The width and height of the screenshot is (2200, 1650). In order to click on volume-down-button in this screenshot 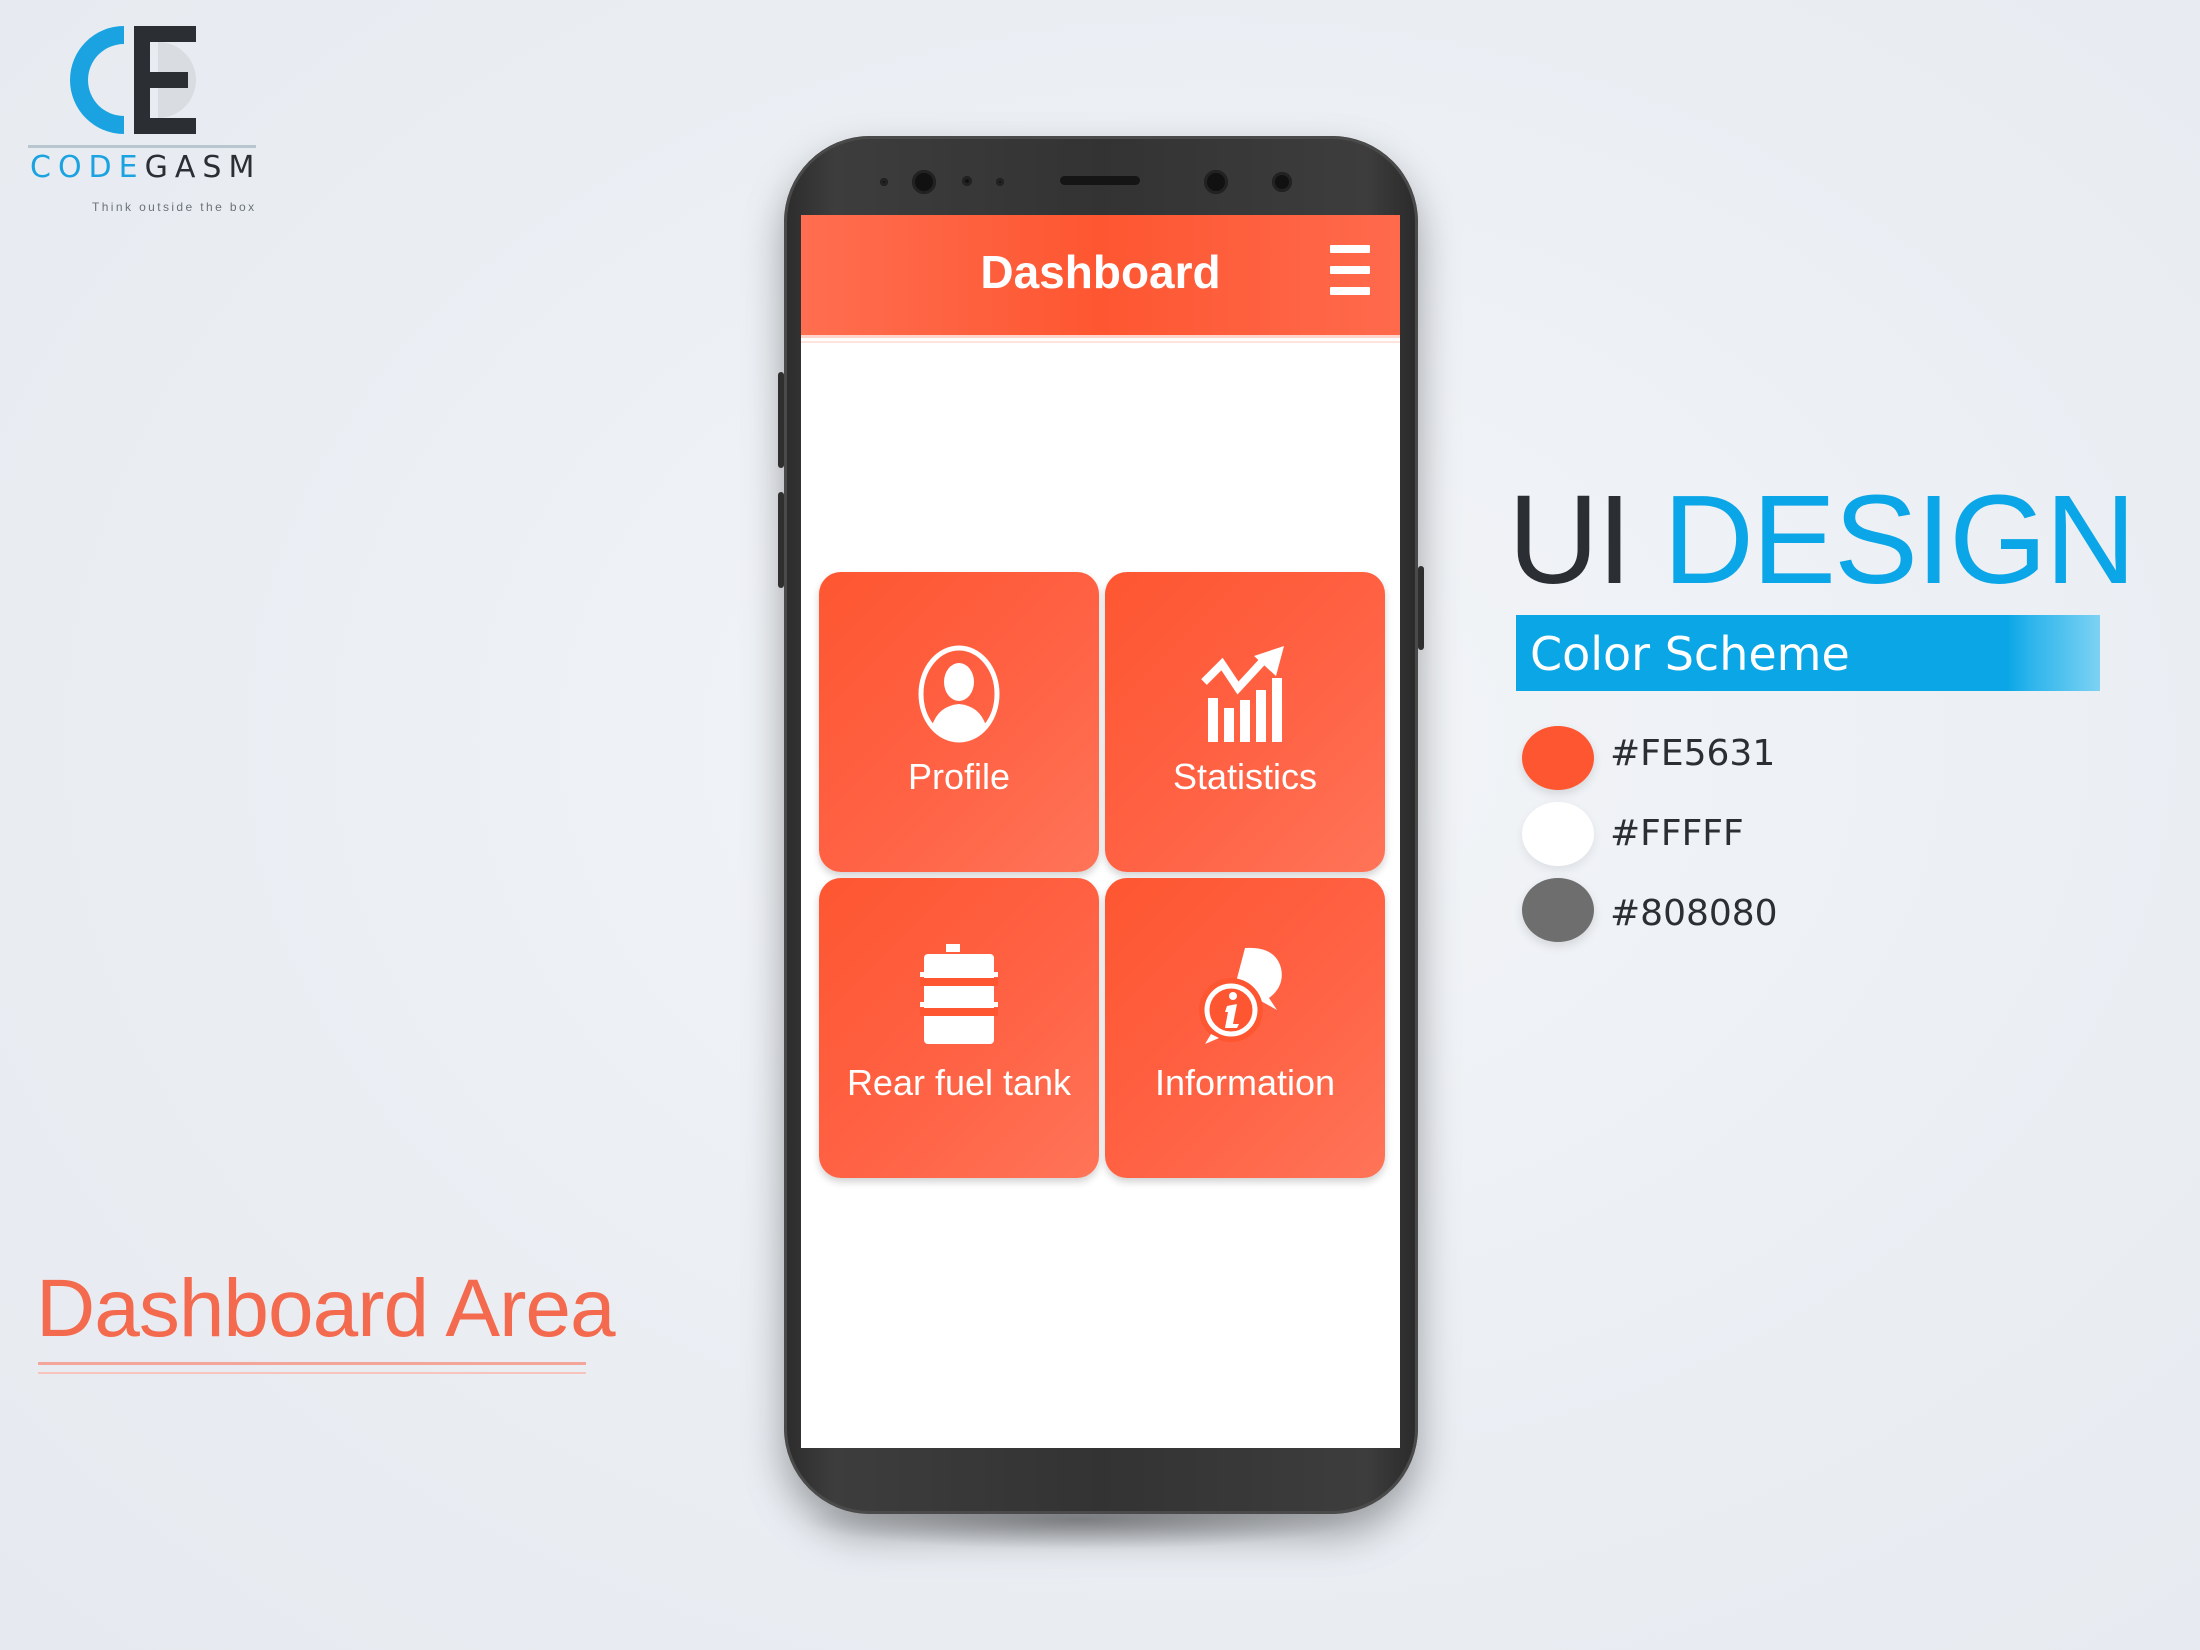, I will do `click(781, 540)`.